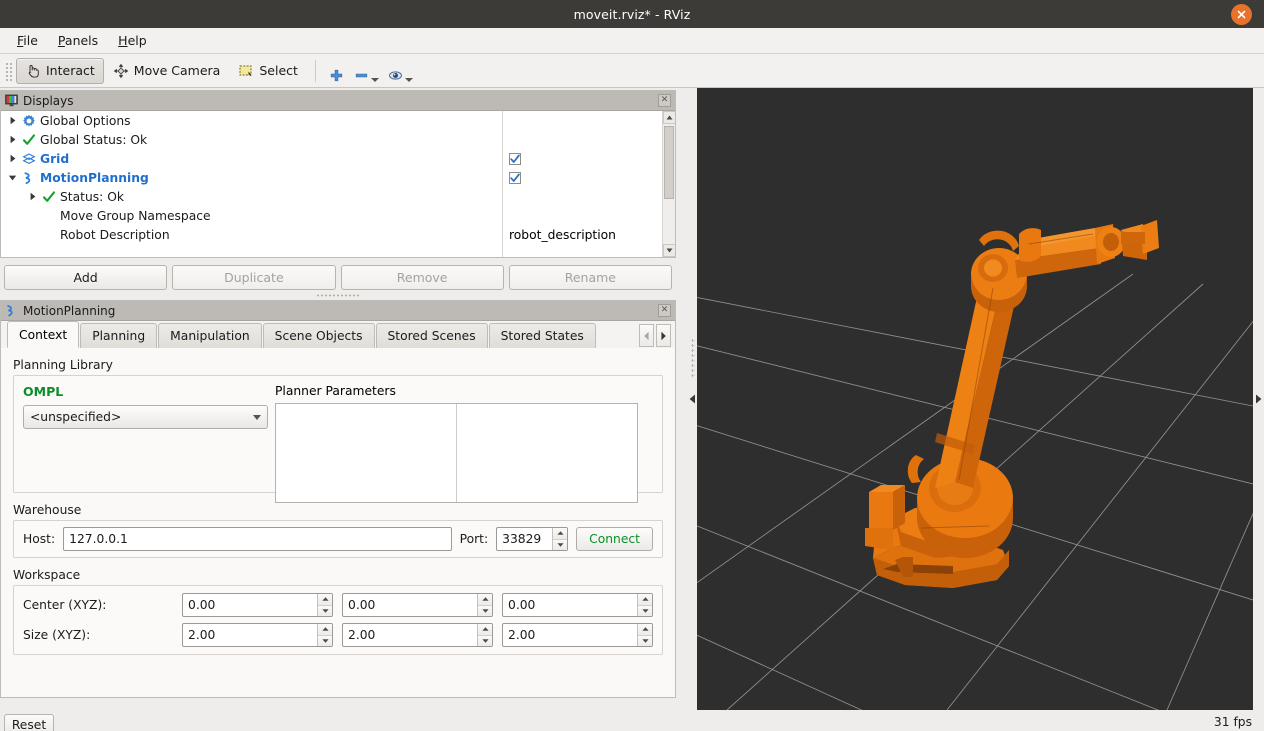 The image size is (1264, 731). Describe the element at coordinates (645, 629) in the screenshot. I see `size-z-spin-up` at that location.